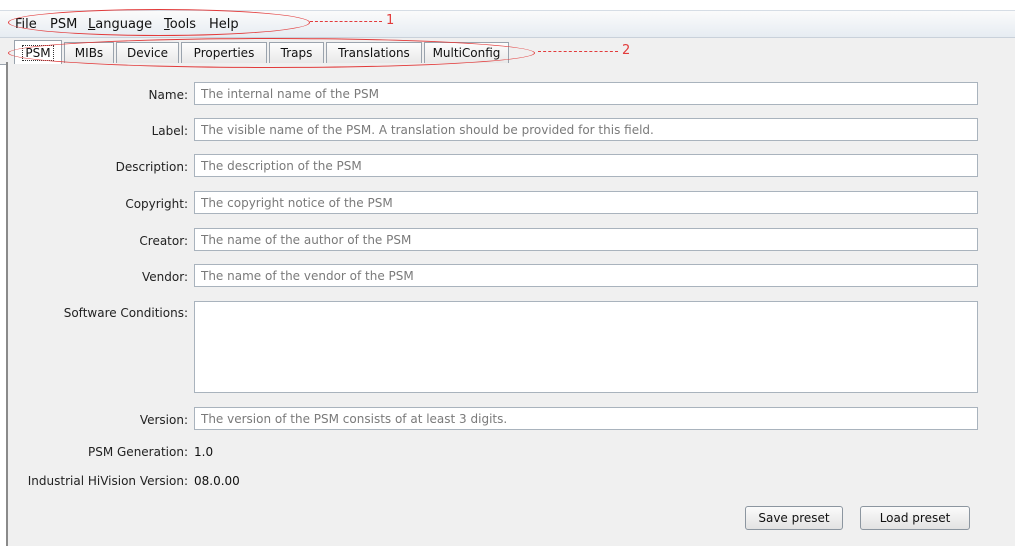  I want to click on label-label: Label:, so click(169, 131).